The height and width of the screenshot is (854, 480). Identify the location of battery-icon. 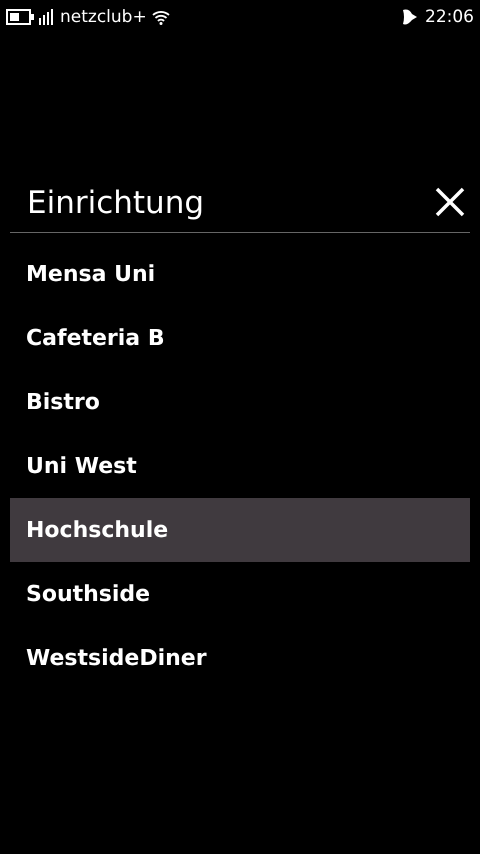
(20, 17).